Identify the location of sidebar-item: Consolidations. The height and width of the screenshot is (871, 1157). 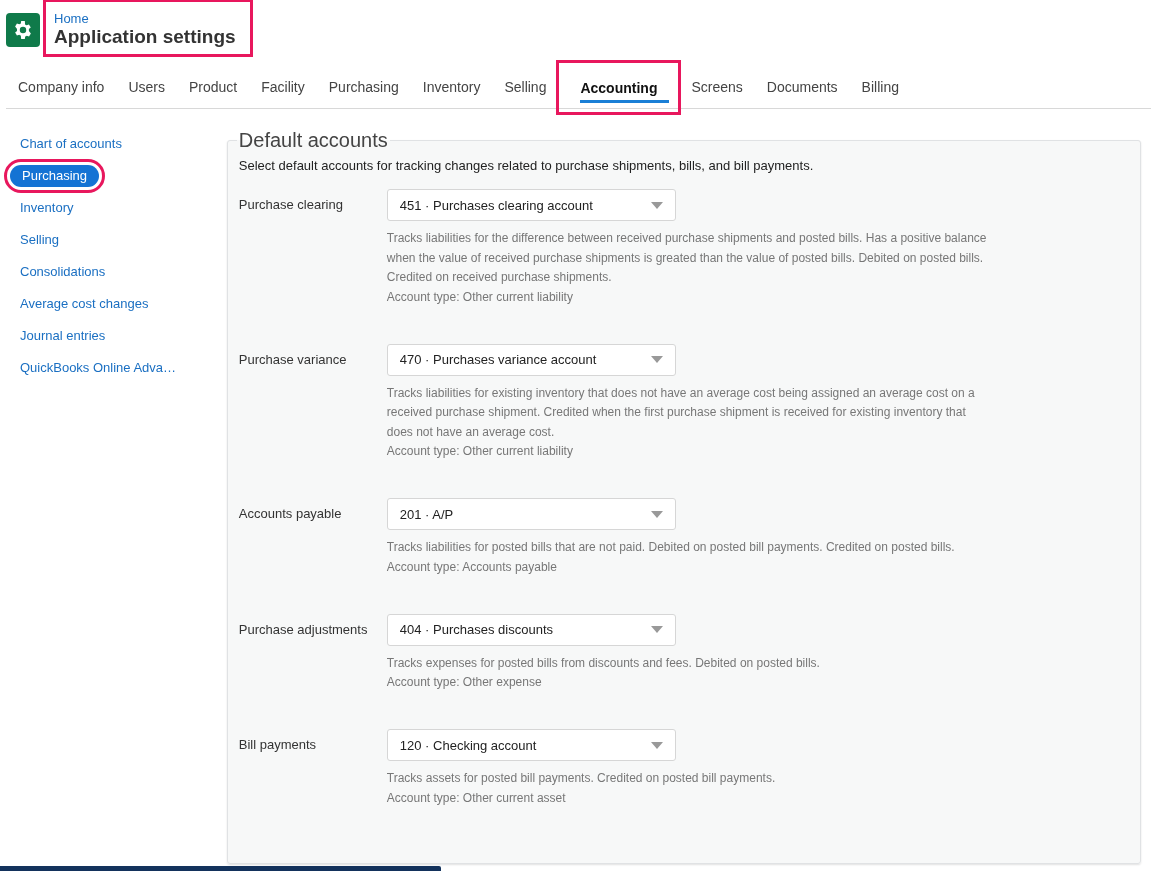
(63, 272).